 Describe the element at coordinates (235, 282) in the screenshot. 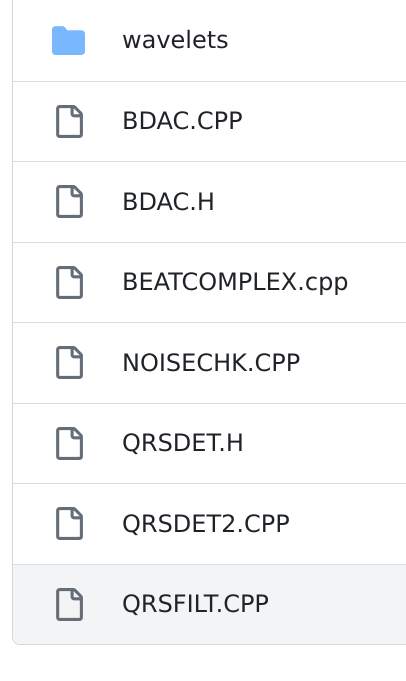

I see `file-name: BEATCOMPLEX.cpp` at that location.